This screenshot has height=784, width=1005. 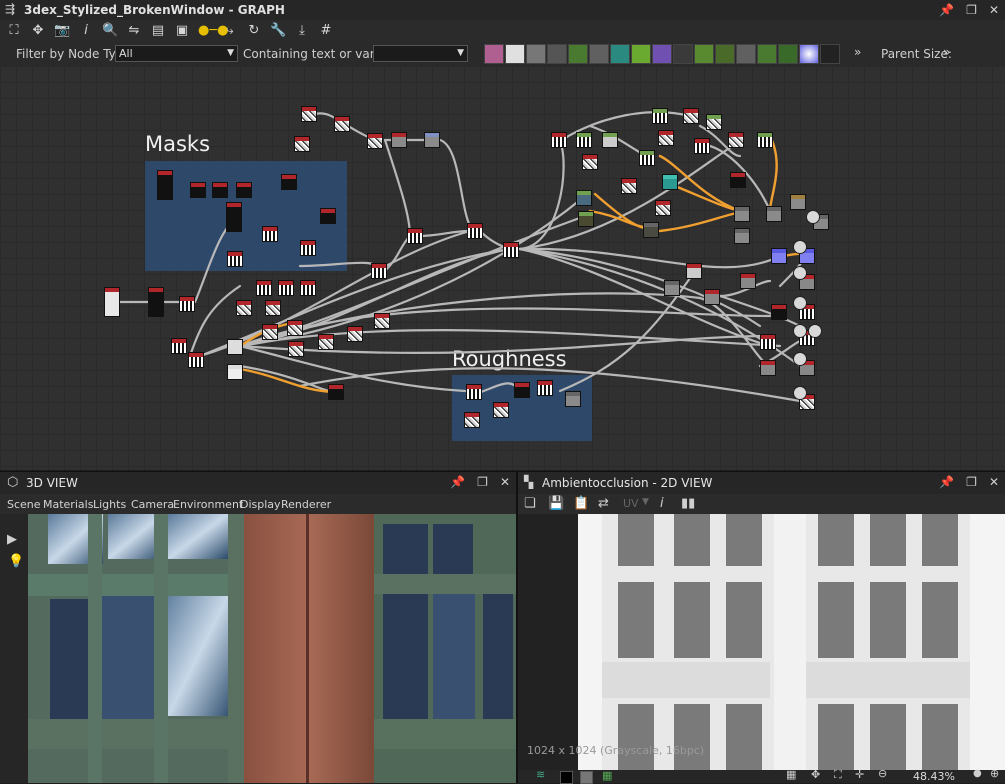 I want to click on node-type-select: All ▼, so click(x=176, y=53).